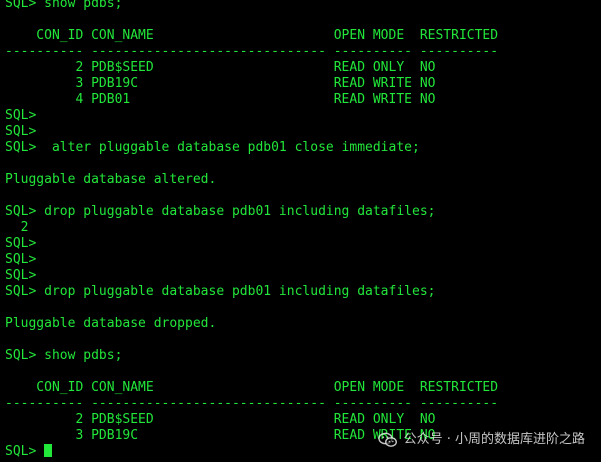  I want to click on output-line: 2, so click(17, 227).